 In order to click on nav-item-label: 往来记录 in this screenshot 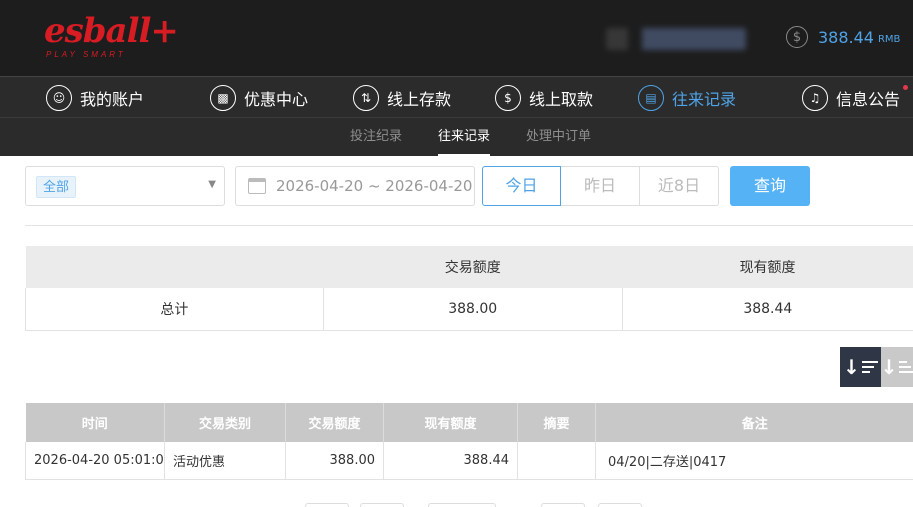, I will do `click(704, 99)`.